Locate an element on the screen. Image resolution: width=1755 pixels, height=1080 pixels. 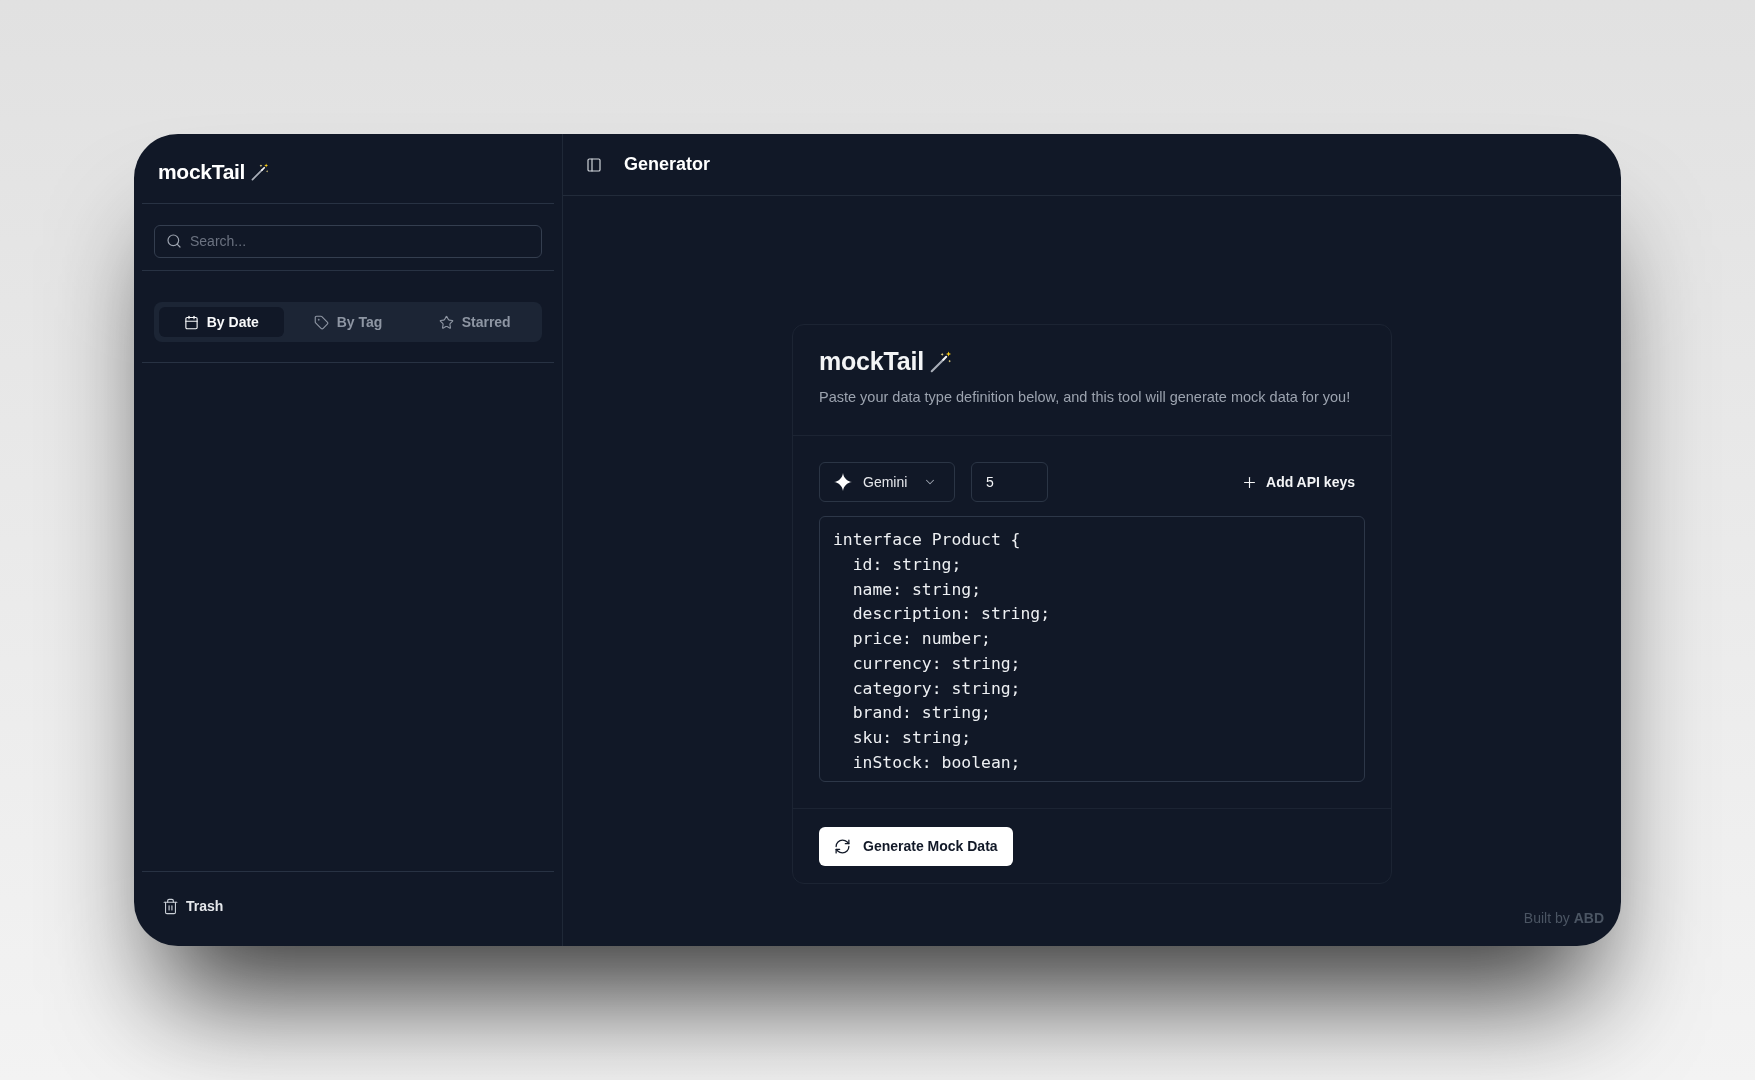
view-tab: By Date is located at coordinates (221, 322).